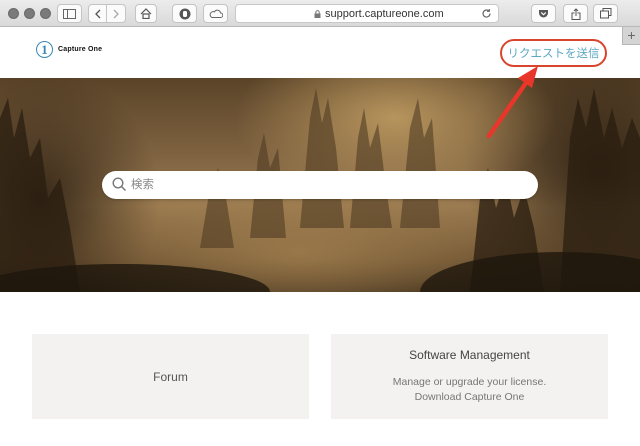  Describe the element at coordinates (486, 13) in the screenshot. I see `reload-icon` at that location.